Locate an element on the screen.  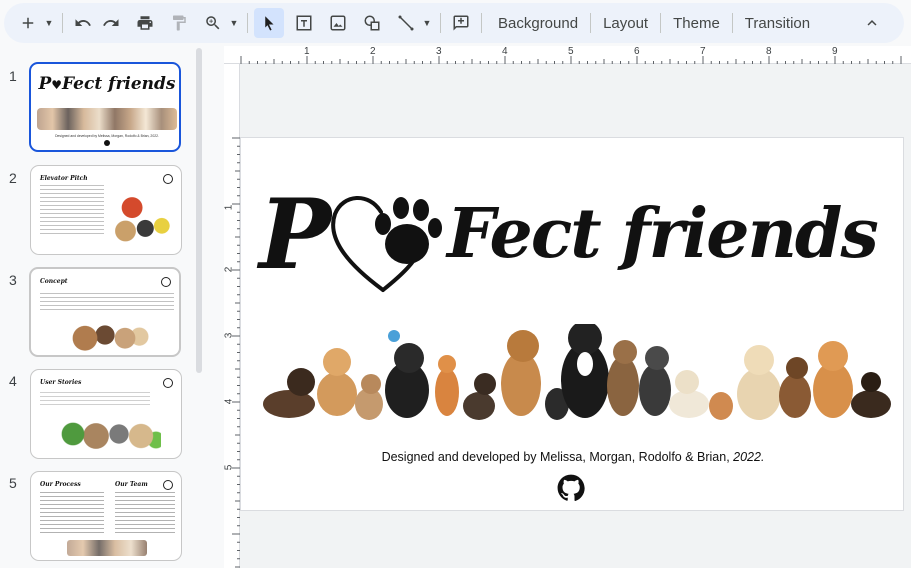
thumb-github-icon is located at coordinates (107, 143).